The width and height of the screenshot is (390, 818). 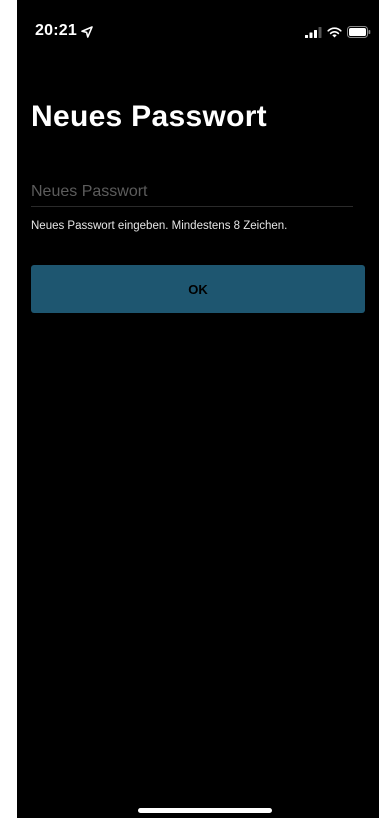 I want to click on status-time-container: 20:21, so click(x=64, y=31).